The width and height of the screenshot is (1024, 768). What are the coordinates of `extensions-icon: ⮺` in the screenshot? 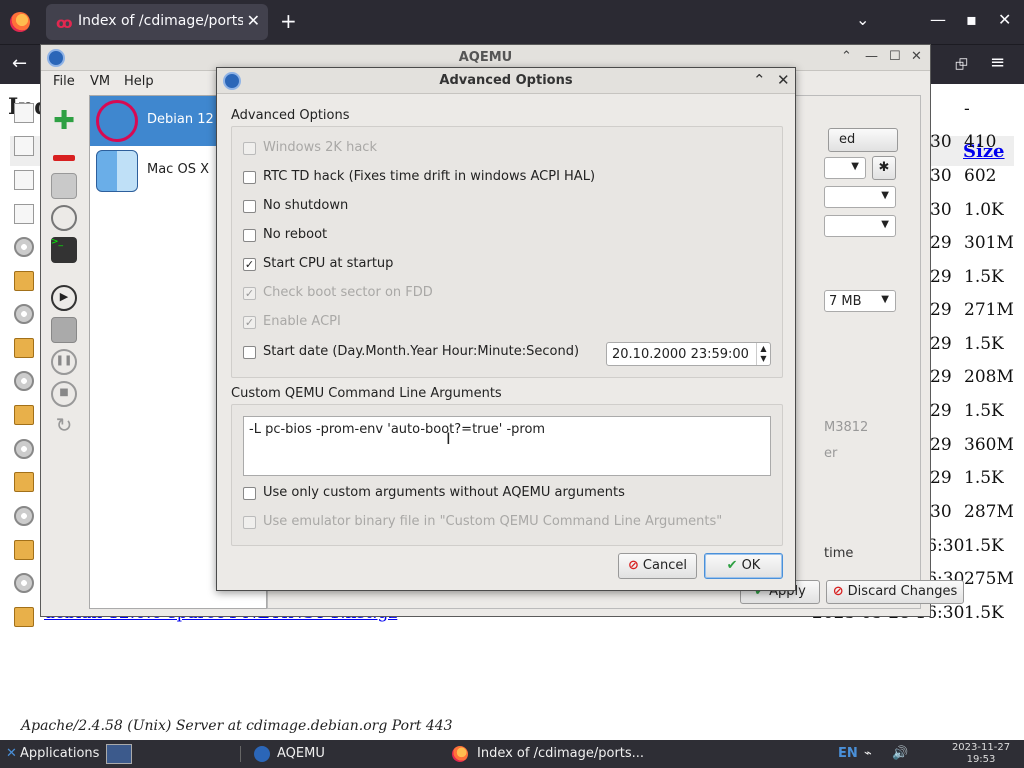 It's located at (961, 67).